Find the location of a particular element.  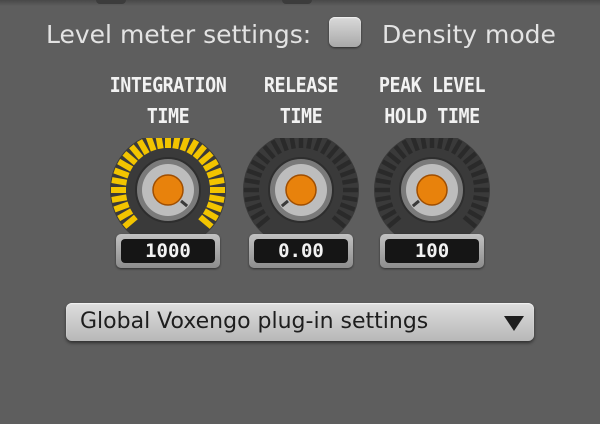

integration-time-value: 1000 is located at coordinates (168, 251).